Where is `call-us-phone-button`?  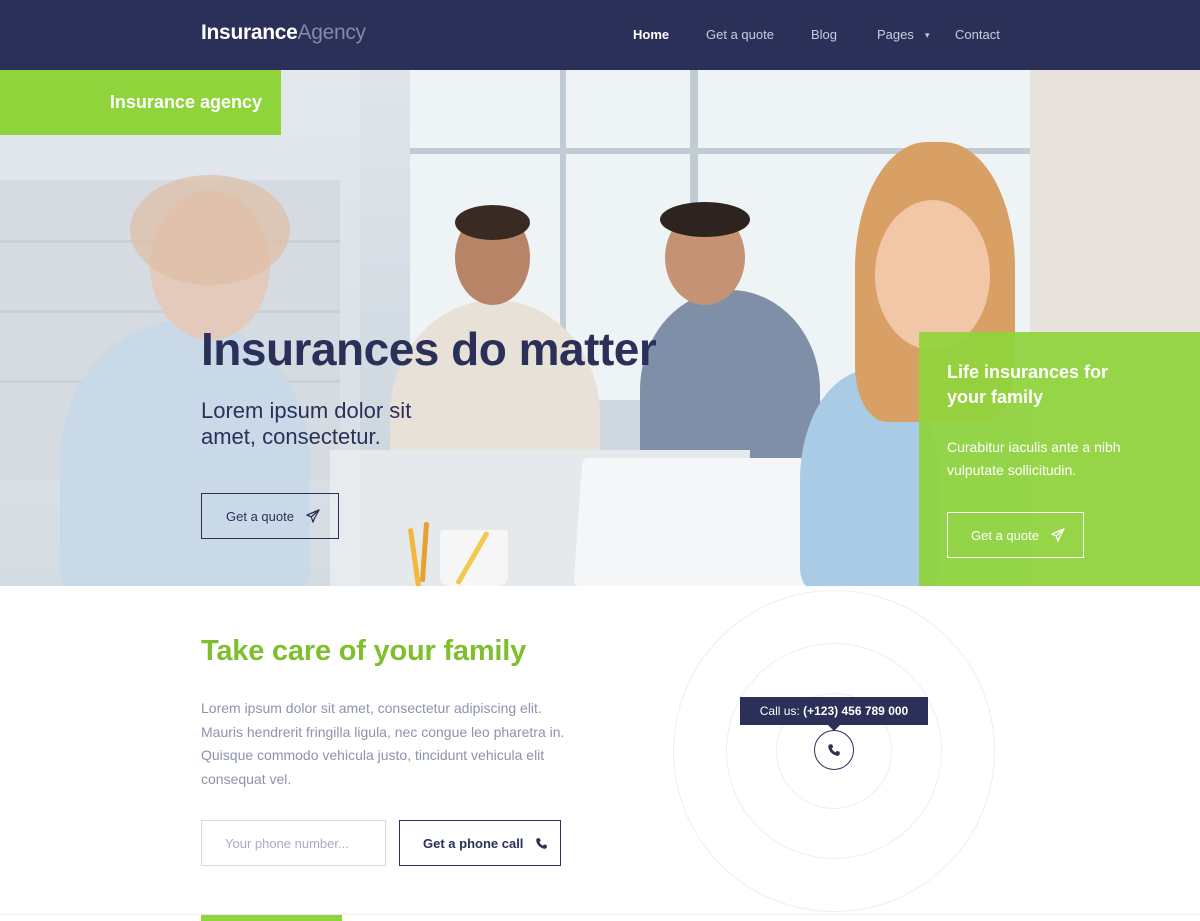 call-us-phone-button is located at coordinates (834, 750).